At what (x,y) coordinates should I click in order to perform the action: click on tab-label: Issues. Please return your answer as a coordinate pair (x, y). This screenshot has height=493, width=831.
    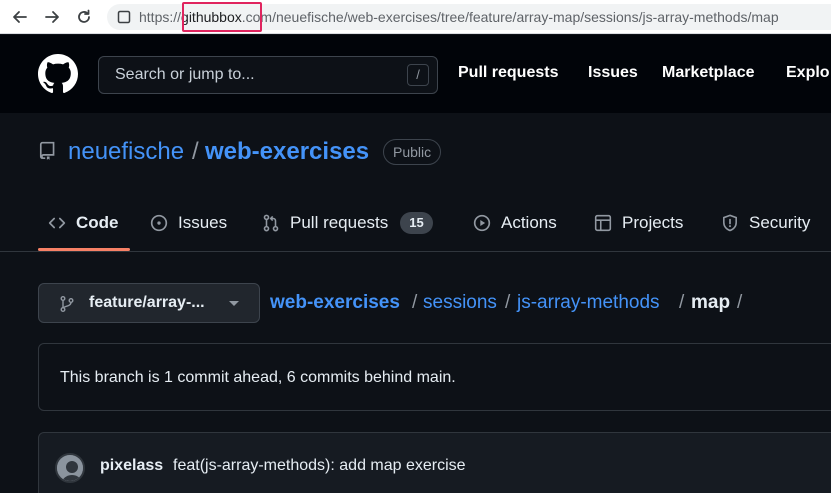
    Looking at the image, I should click on (203, 222).